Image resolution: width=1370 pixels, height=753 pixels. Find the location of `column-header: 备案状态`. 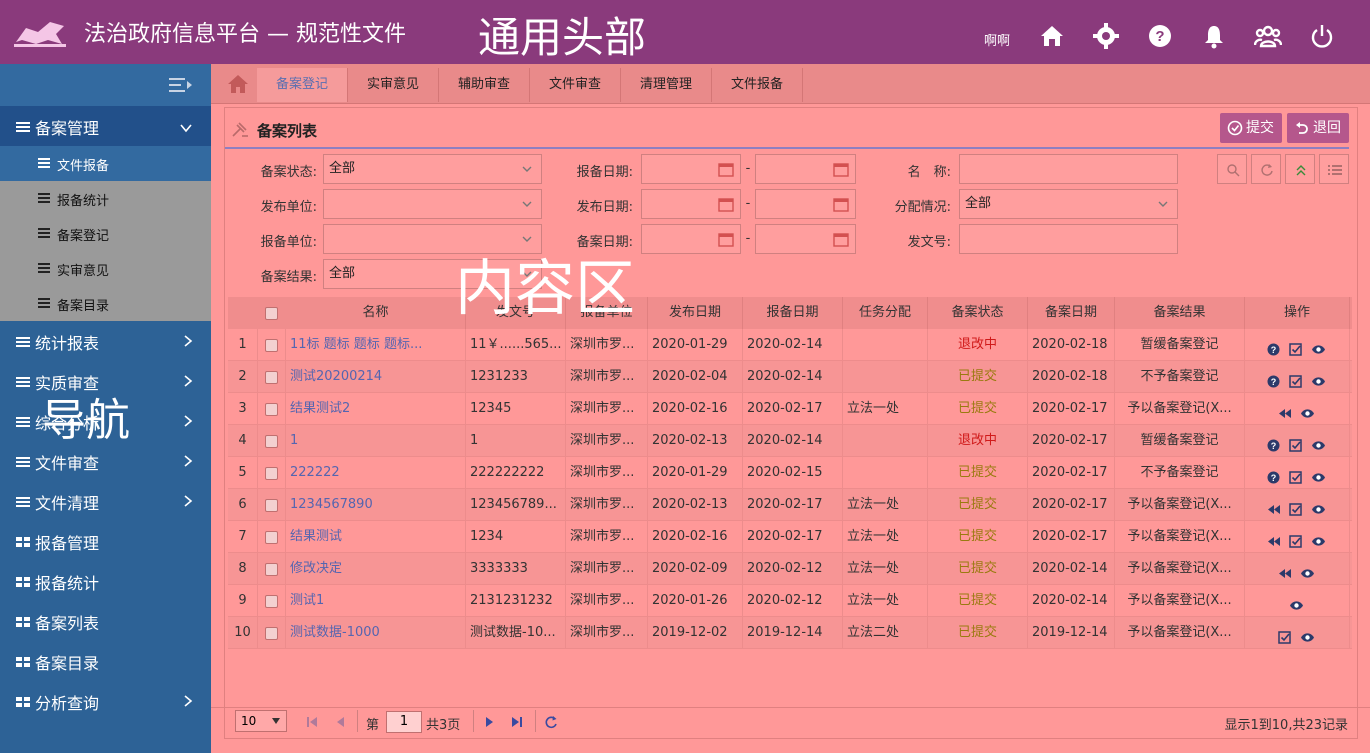

column-header: 备案状态 is located at coordinates (978, 313).